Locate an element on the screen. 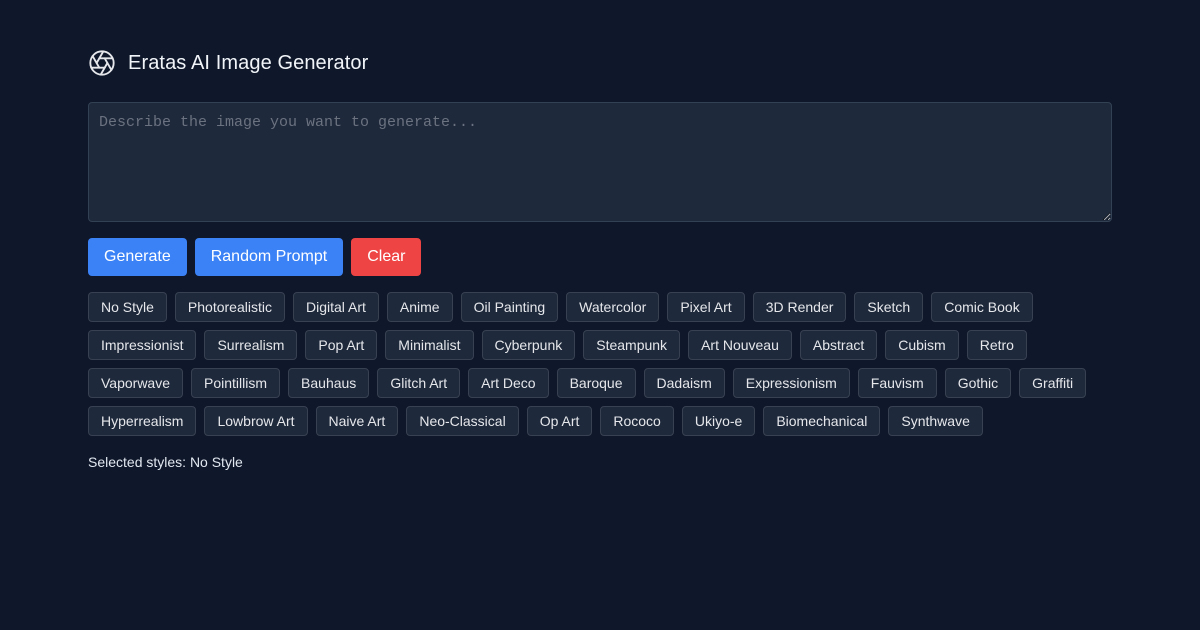 The width and height of the screenshot is (1200, 630). style-chip: Synthwave is located at coordinates (935, 421).